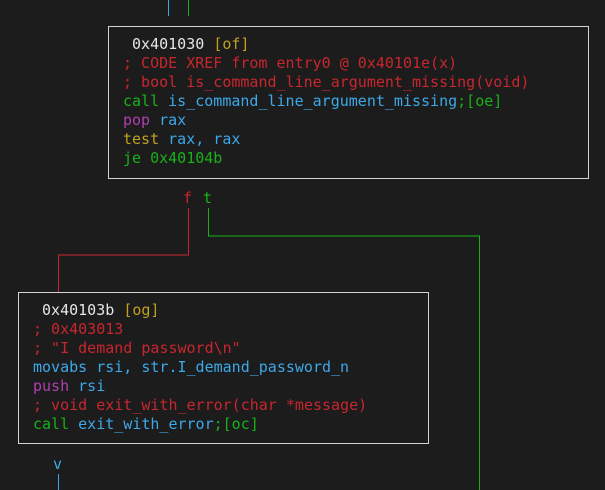 The width and height of the screenshot is (605, 490). I want to click on call-target: is_command_line_argument_missing, so click(312, 101).